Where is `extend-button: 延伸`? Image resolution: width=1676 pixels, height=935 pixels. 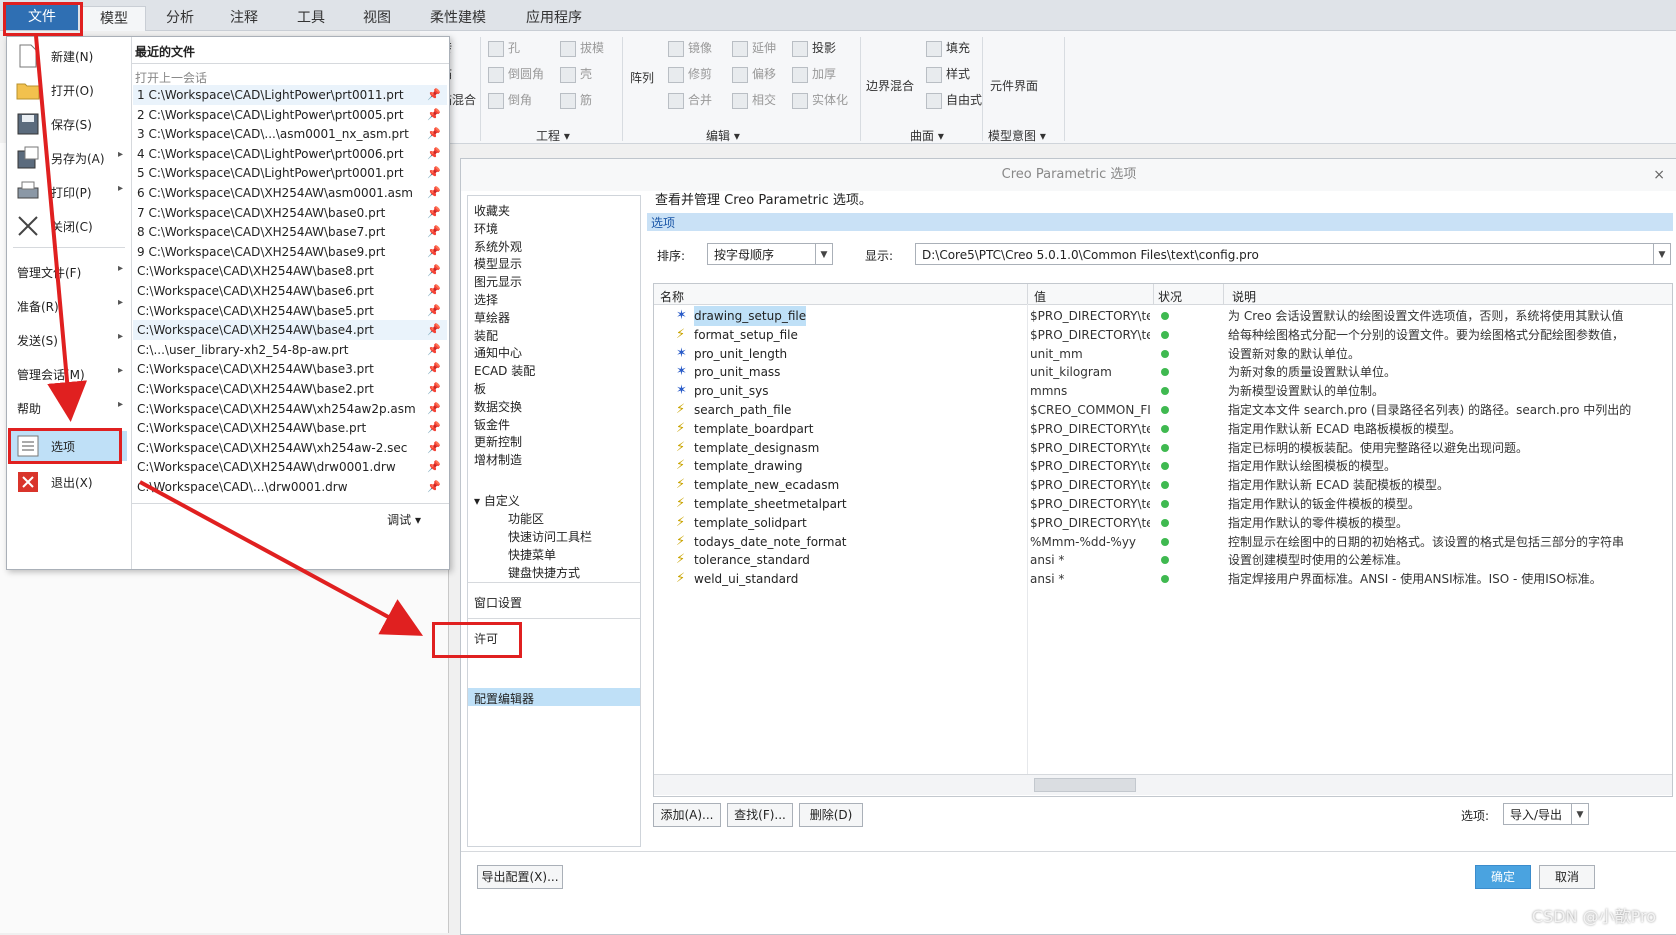
extend-button: 延伸 is located at coordinates (754, 48).